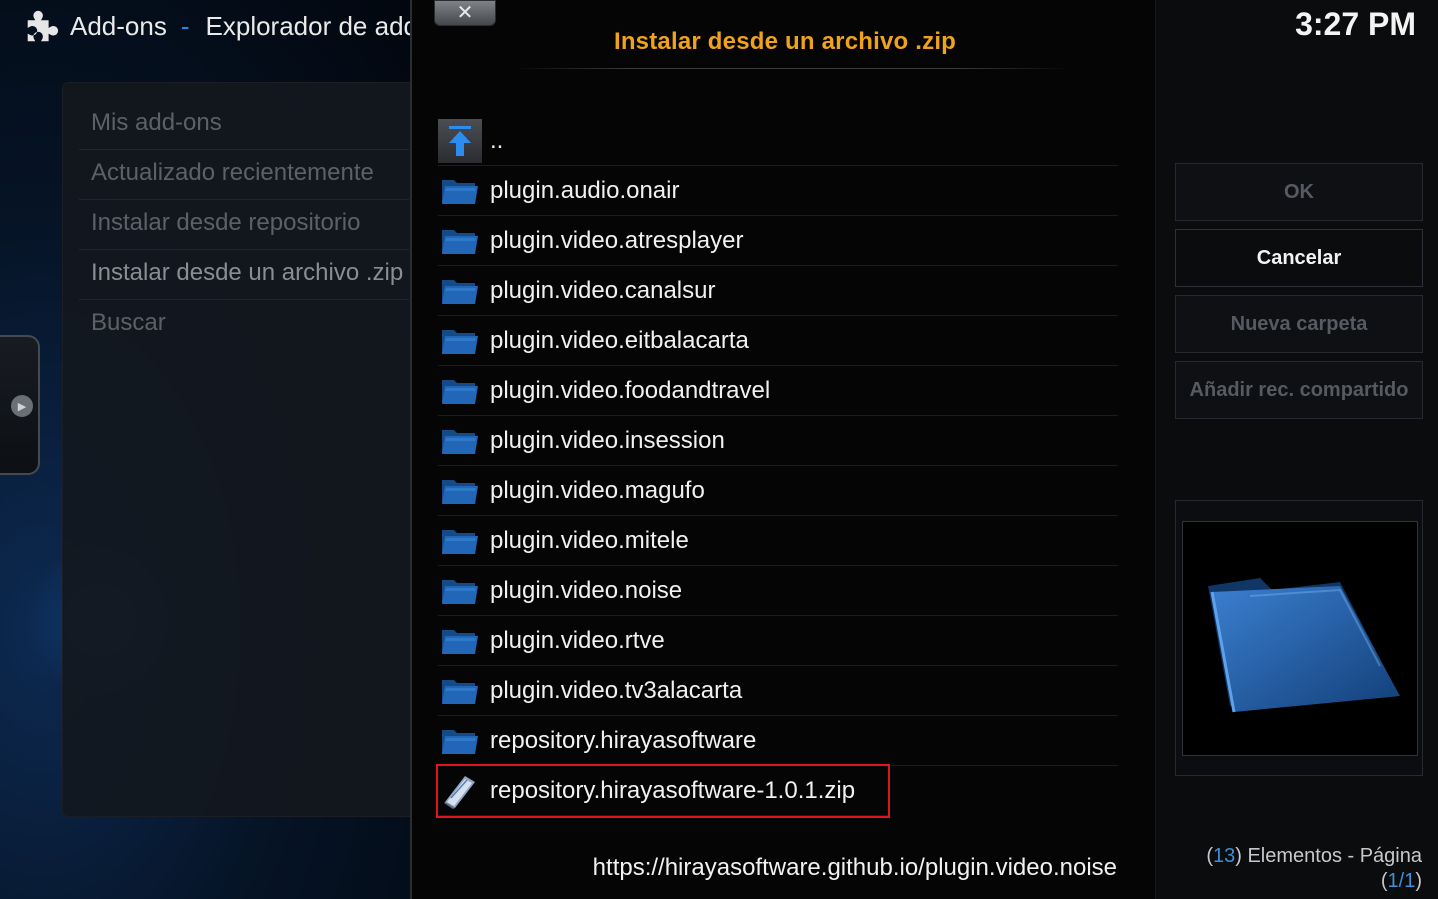  What do you see at coordinates (778, 591) in the screenshot?
I see `list-item: plugin.video.noise` at bounding box center [778, 591].